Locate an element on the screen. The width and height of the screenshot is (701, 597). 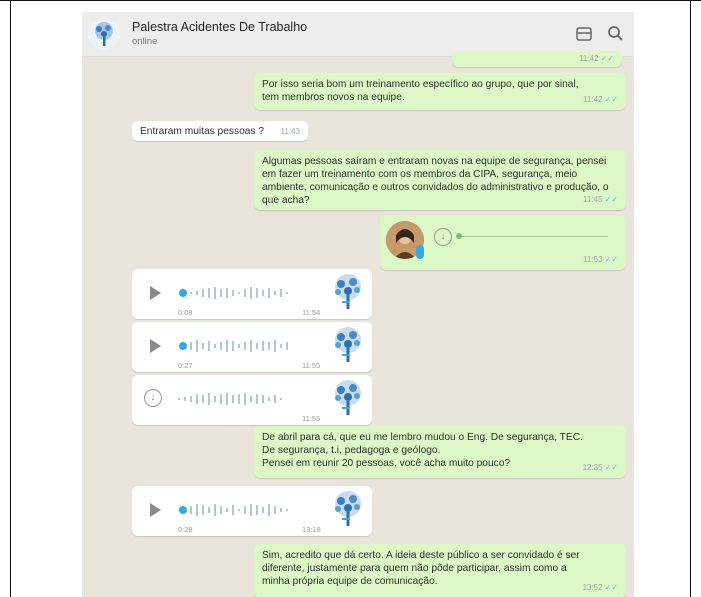
message-time: 11:45 ✓✓ is located at coordinates (600, 199).